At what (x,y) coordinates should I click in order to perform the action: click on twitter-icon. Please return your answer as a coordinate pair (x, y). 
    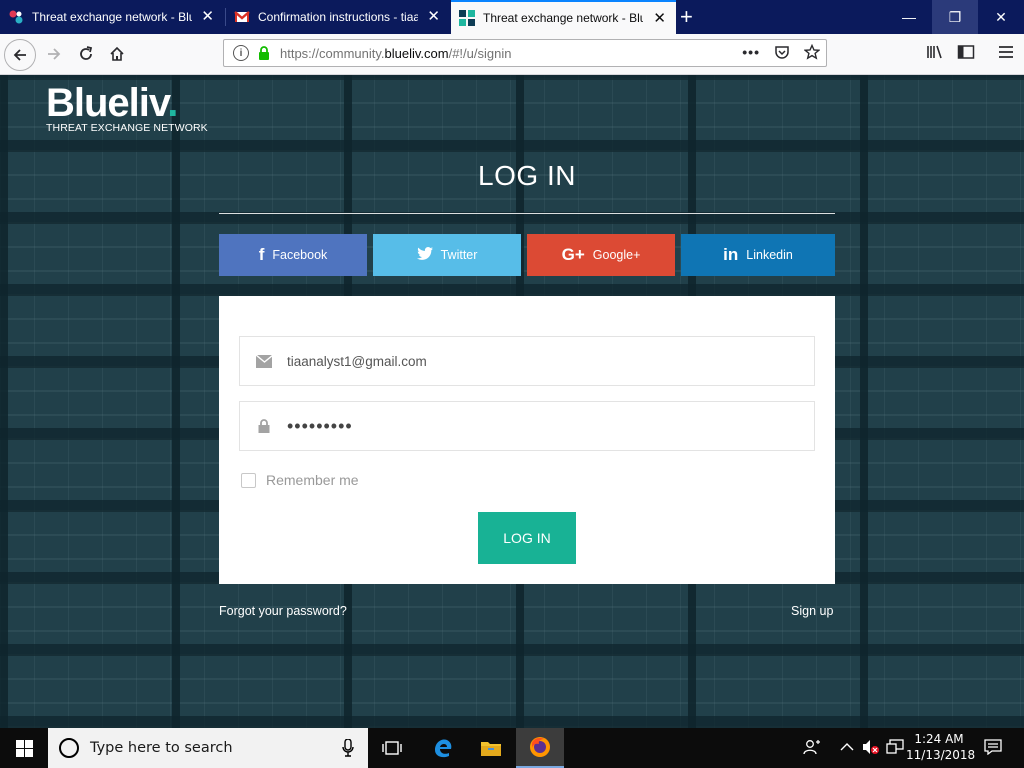
    Looking at the image, I should click on (424, 255).